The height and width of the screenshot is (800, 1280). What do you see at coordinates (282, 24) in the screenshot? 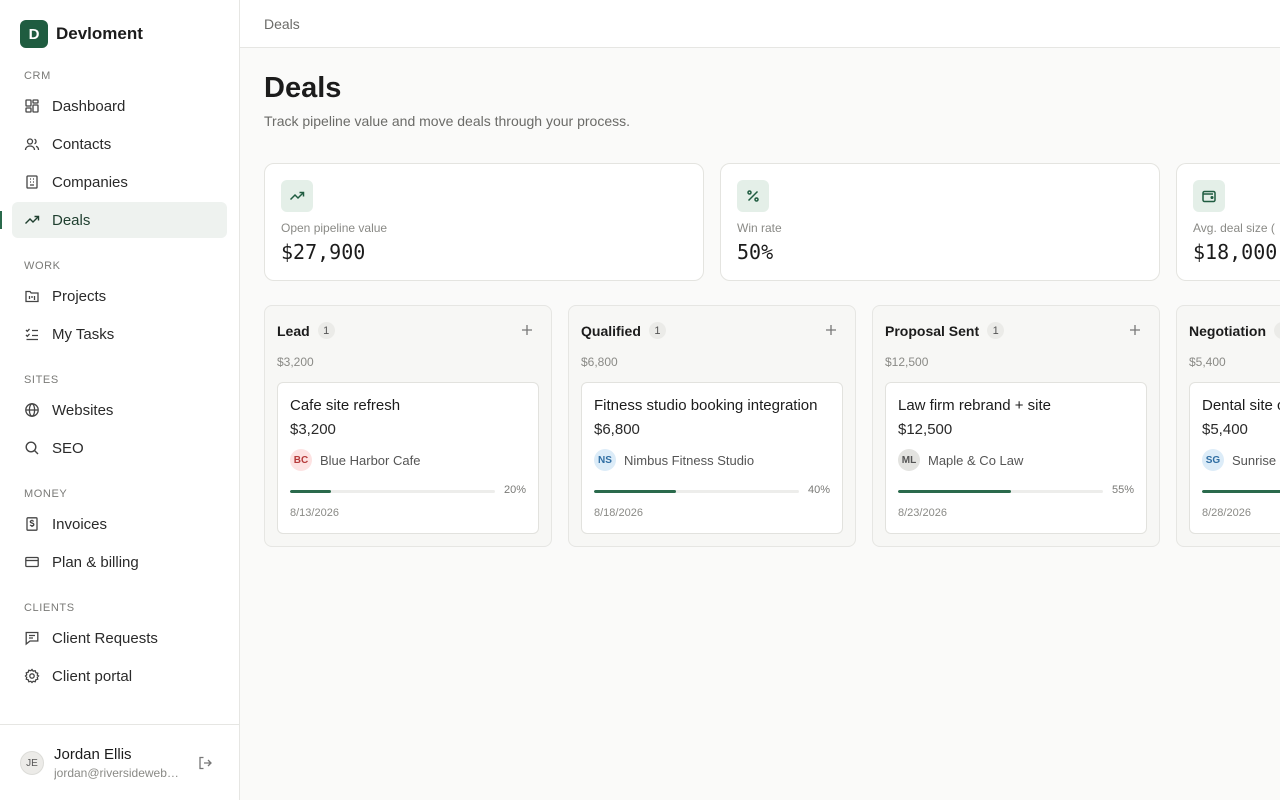
I see `breadcrumb: Deals` at bounding box center [282, 24].